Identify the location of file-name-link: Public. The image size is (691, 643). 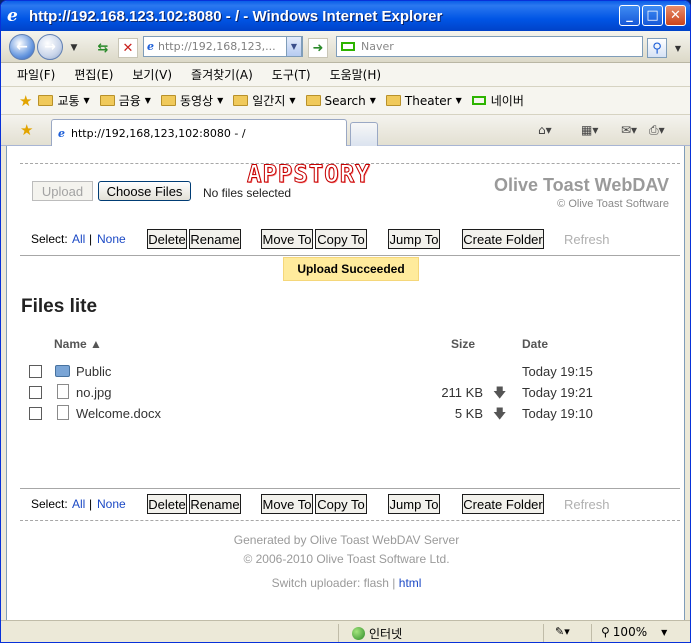
(93, 371).